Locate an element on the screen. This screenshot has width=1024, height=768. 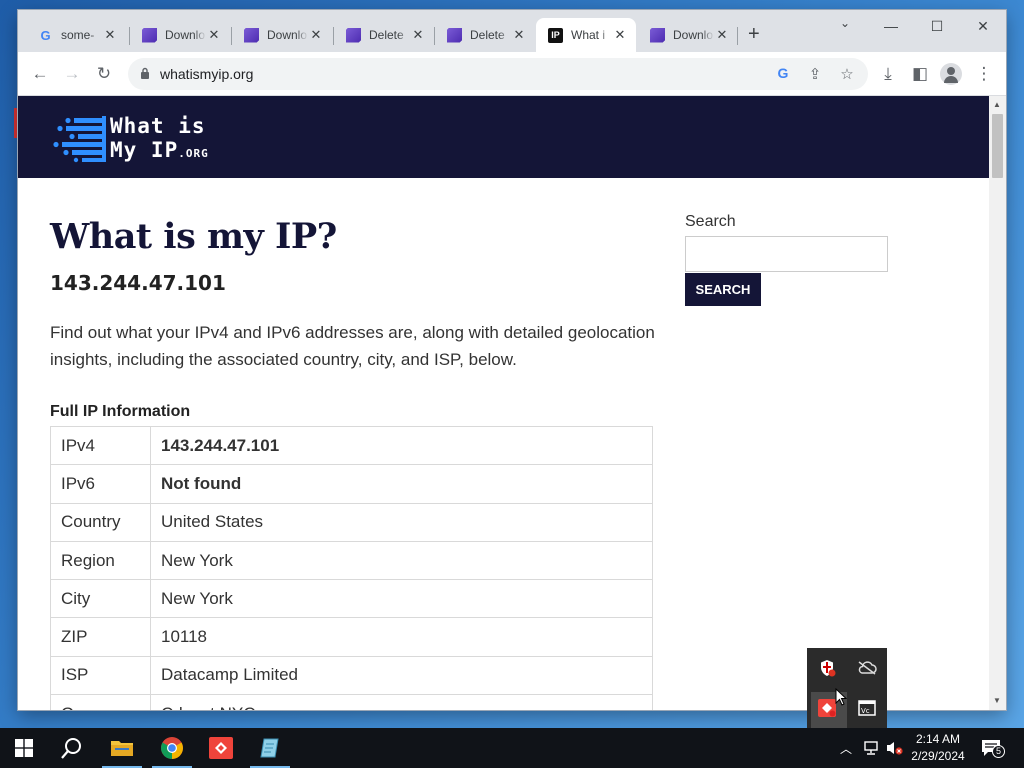
forward-arrow-icon: → is located at coordinates (72, 74).